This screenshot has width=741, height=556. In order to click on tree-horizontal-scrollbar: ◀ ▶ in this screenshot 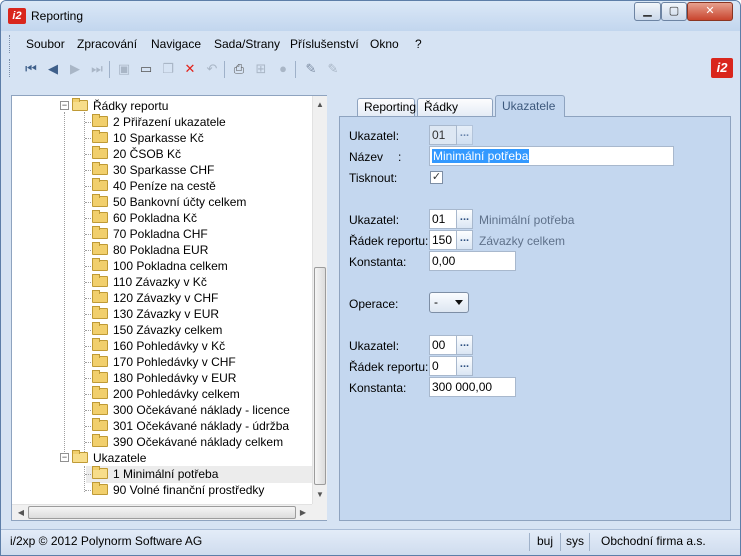, I will do `click(162, 512)`.